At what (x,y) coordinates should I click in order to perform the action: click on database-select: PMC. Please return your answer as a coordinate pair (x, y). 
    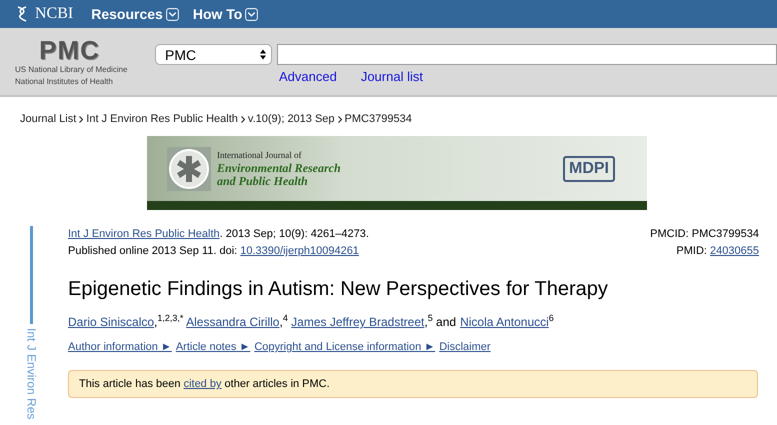
    Looking at the image, I should click on (213, 54).